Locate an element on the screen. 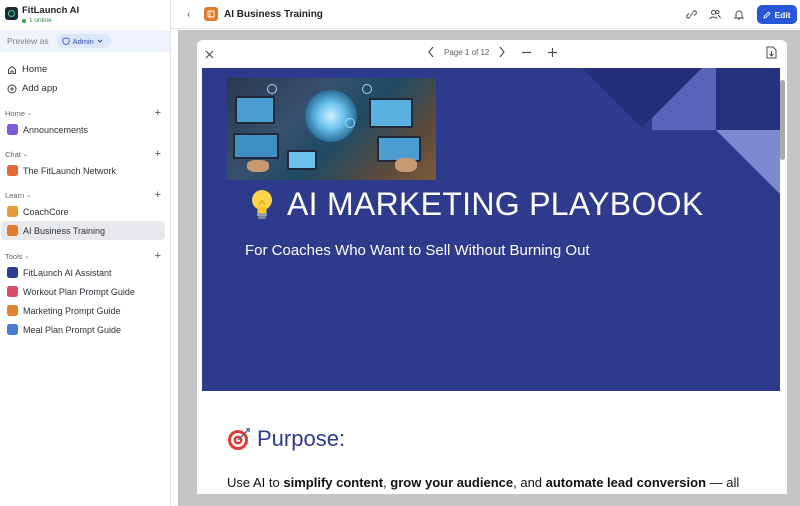  sidebar-item-workout-plan-prompt-guide: Workout Plan Prompt Guide is located at coordinates (83, 291).